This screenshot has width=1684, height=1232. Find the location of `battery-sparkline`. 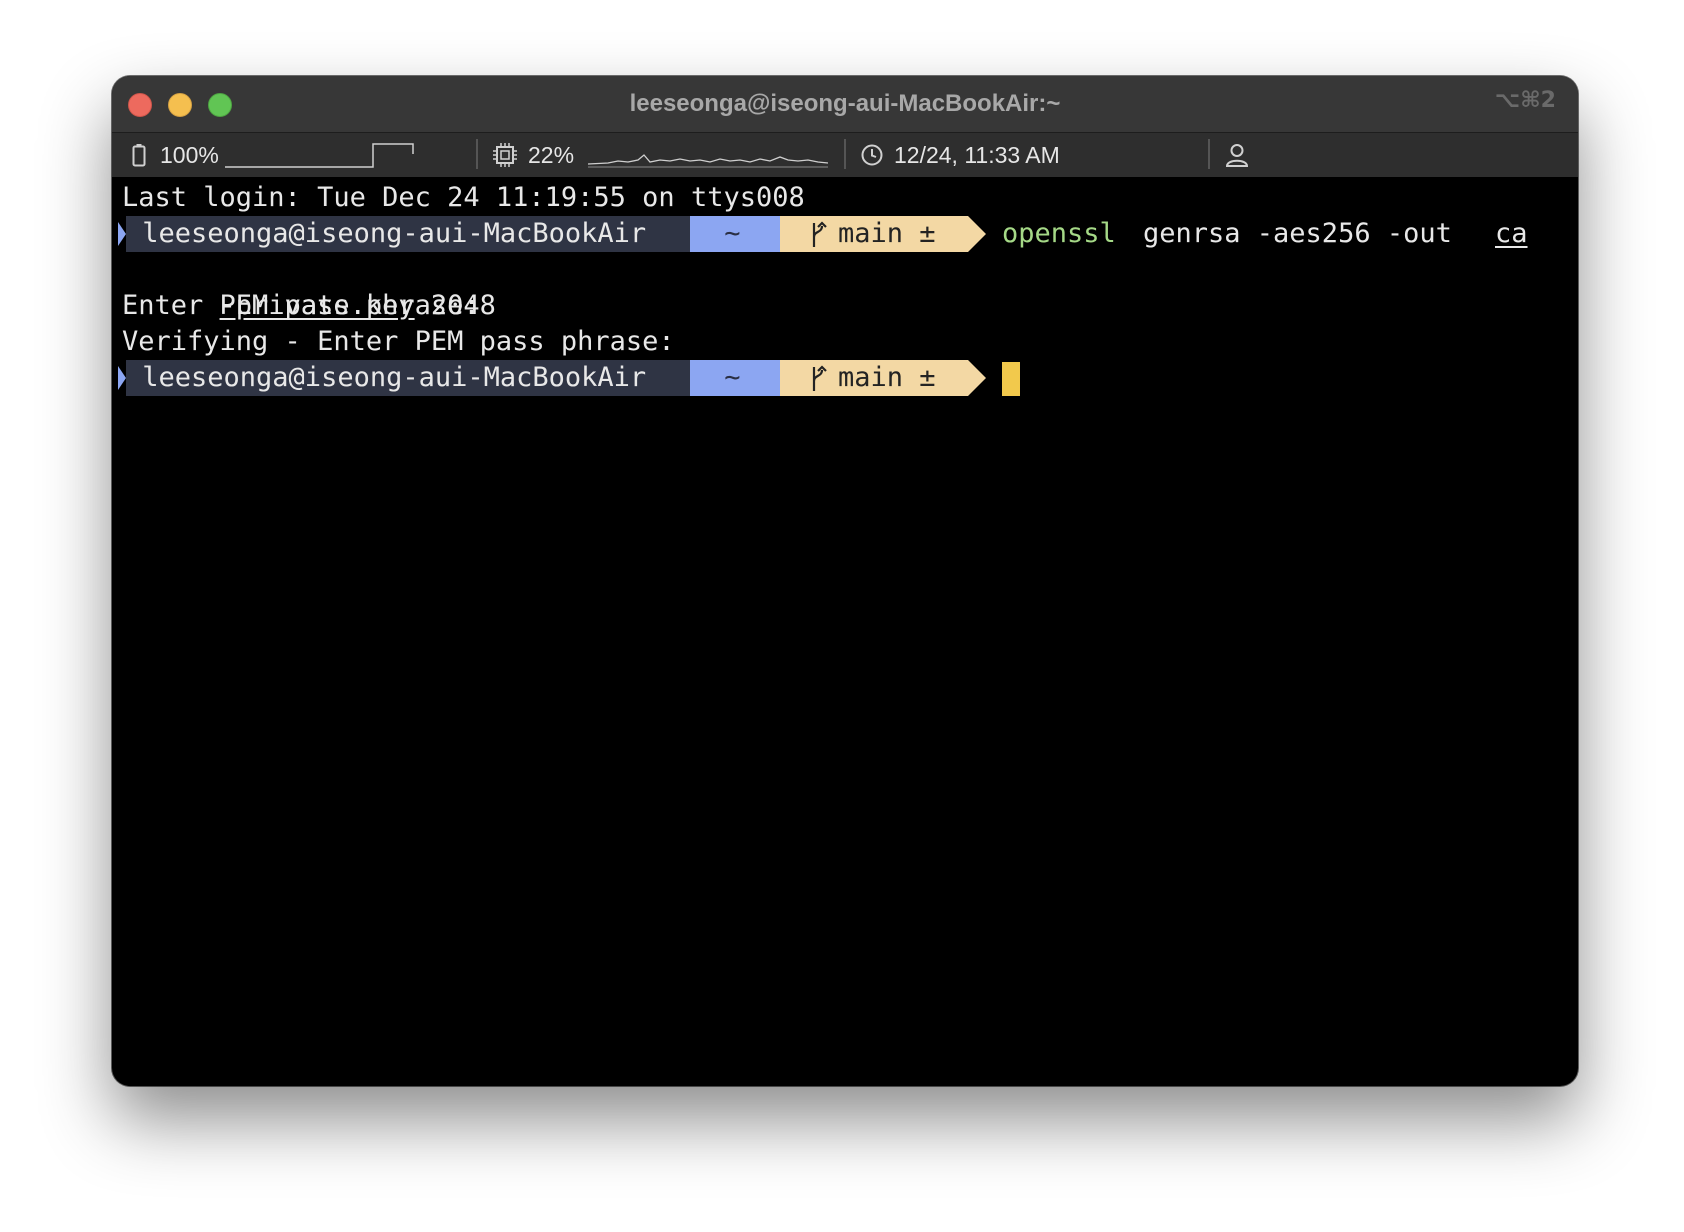

battery-sparkline is located at coordinates (319, 155).